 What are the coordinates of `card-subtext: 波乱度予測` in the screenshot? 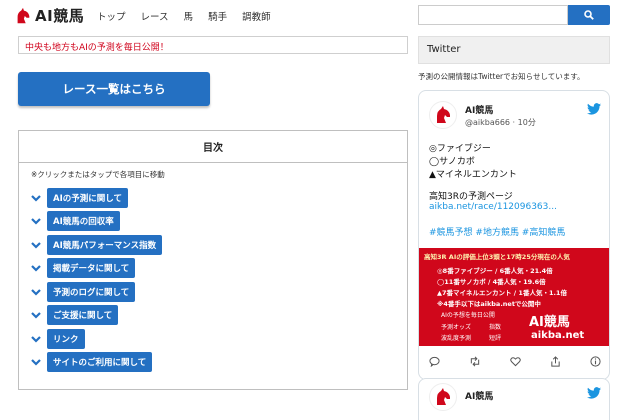 It's located at (456, 338).